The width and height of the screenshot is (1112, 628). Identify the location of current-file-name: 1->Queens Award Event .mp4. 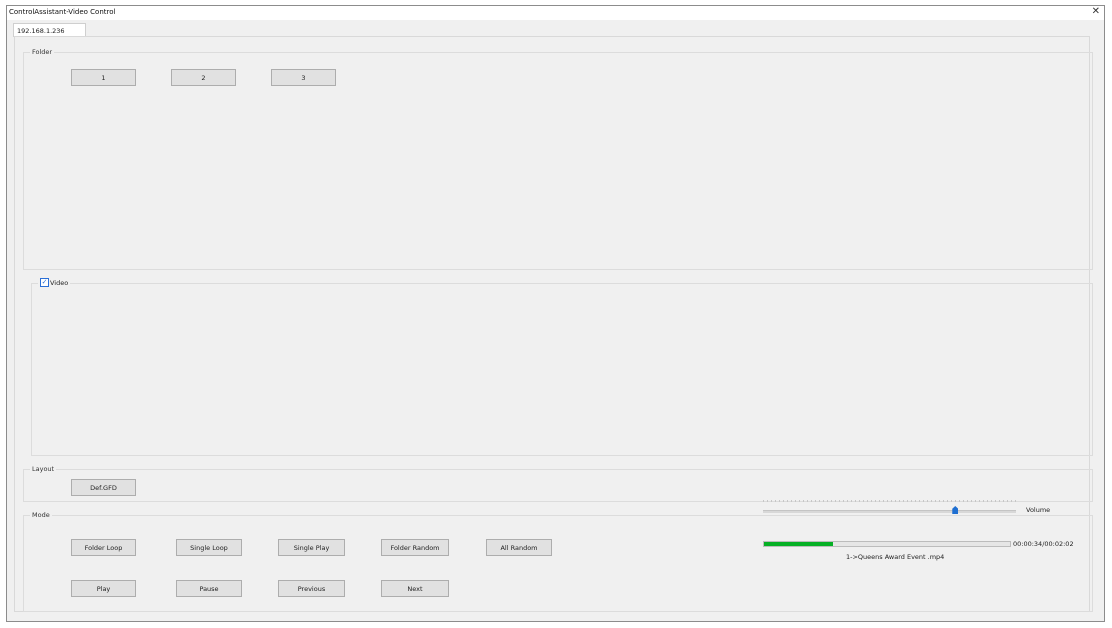
(895, 557).